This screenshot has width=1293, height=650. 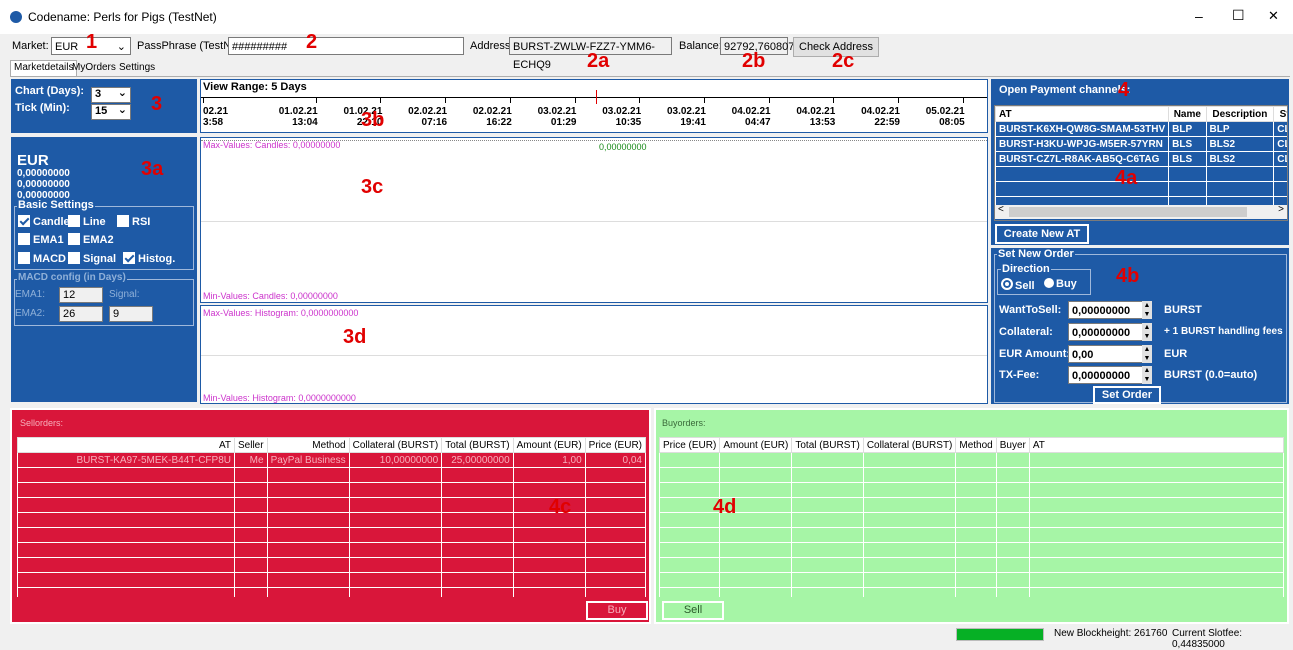 What do you see at coordinates (1147, 310) in the screenshot?
I see `want-spinner: ▲ ▼` at bounding box center [1147, 310].